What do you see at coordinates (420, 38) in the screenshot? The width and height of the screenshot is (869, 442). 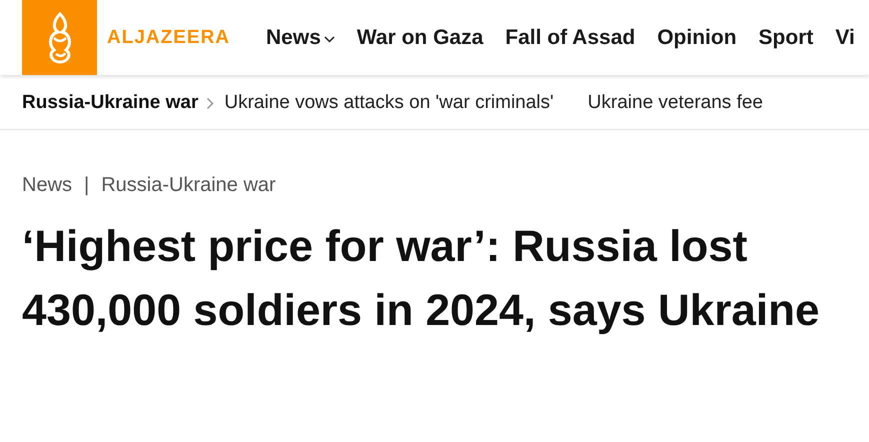 I see `nav-link: War on Gaza` at bounding box center [420, 38].